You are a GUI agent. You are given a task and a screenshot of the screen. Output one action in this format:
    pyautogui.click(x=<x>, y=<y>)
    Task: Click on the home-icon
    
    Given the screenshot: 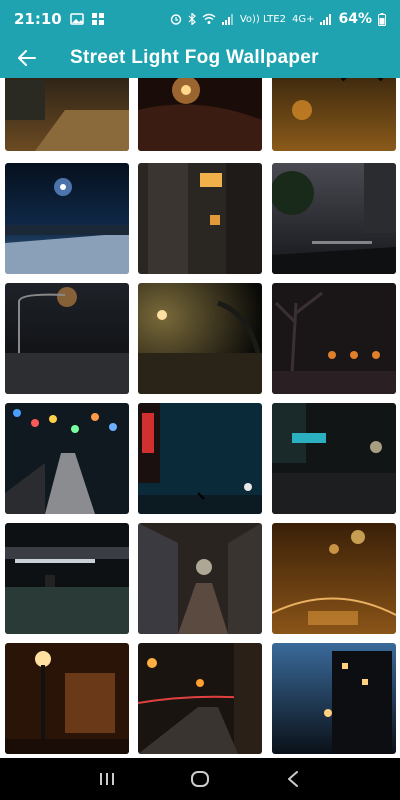 What is the action you would take?
    pyautogui.click(x=199, y=779)
    